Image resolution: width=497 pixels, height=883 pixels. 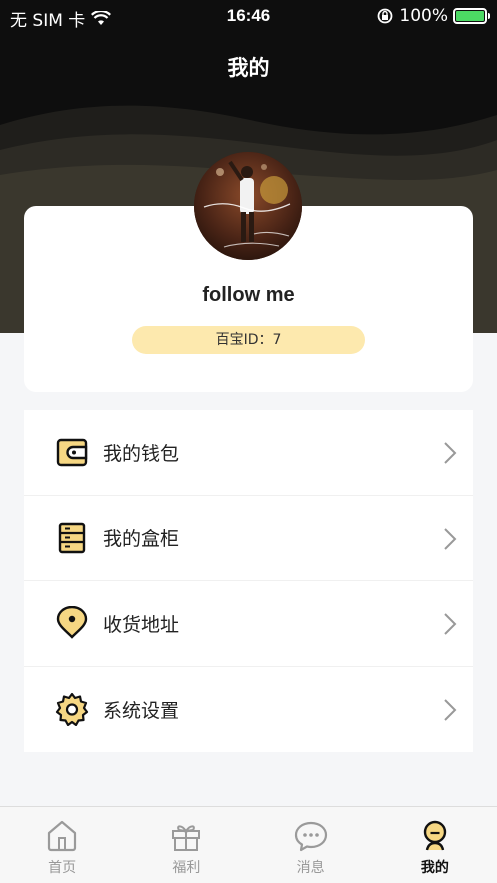 I want to click on home-icon, so click(x=62, y=836).